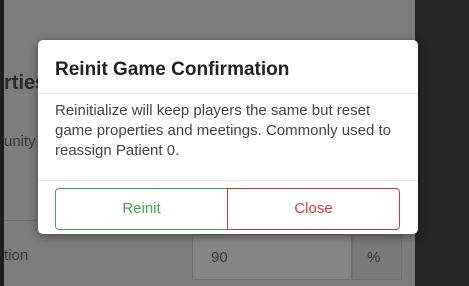  I want to click on dialog-header-divider, so click(228, 93).